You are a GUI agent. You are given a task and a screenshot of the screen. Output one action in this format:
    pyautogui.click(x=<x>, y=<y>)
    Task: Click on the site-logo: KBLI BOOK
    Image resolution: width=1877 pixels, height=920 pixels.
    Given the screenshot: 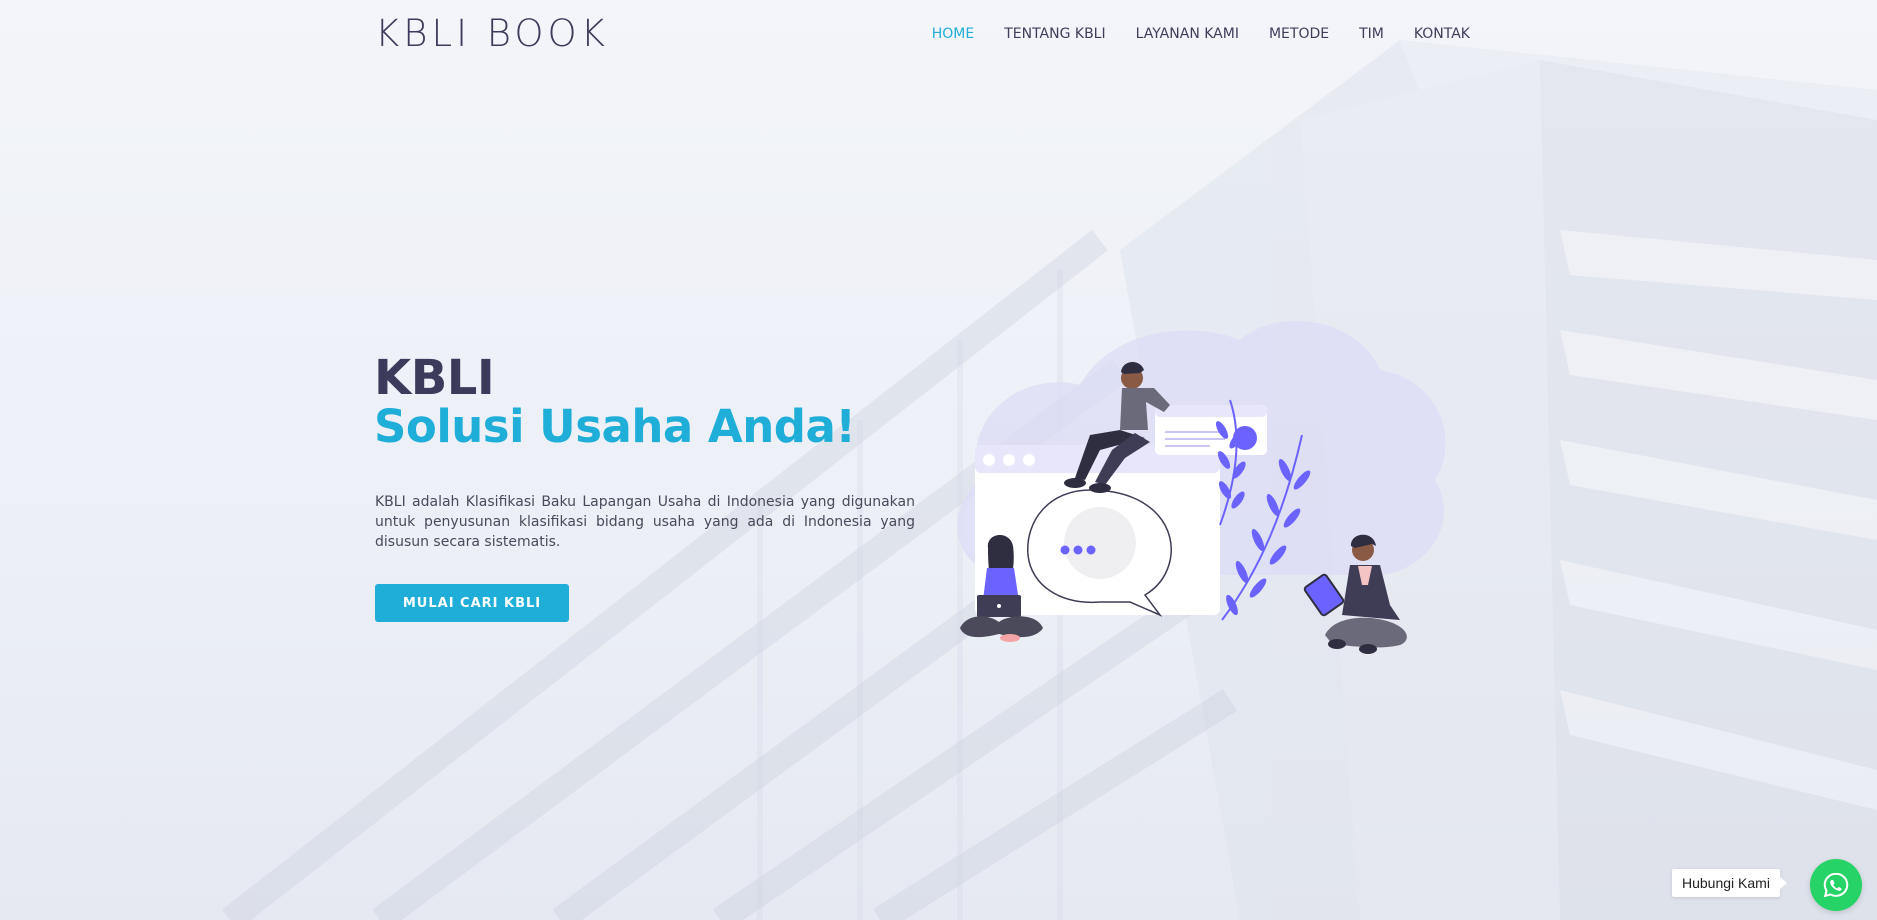 What is the action you would take?
    pyautogui.click(x=492, y=33)
    